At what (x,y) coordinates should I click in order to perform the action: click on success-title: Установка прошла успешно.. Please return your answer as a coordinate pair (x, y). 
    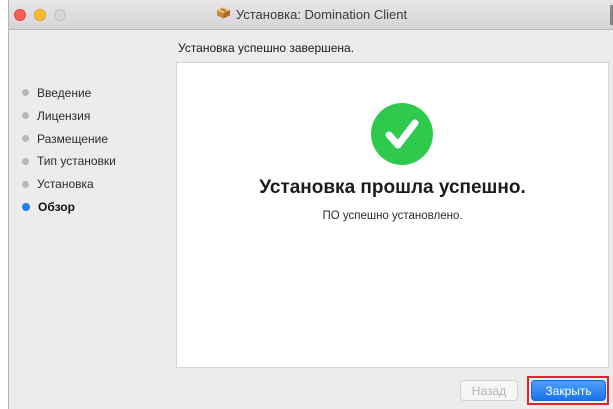
    Looking at the image, I should click on (392, 187).